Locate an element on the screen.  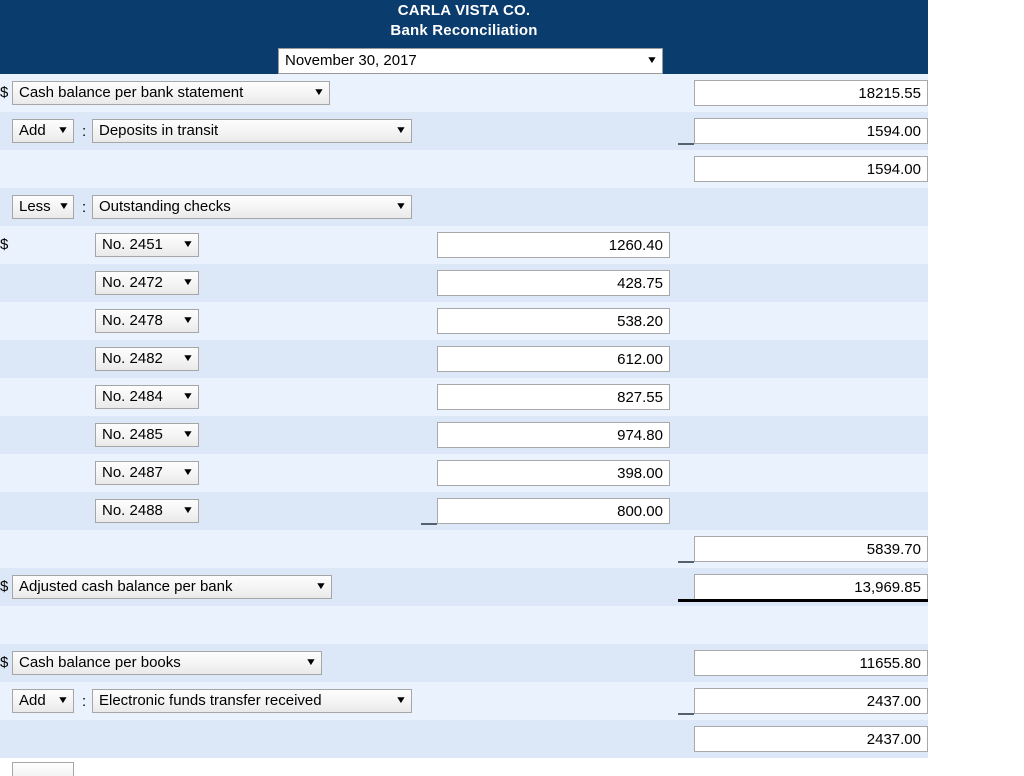
books-add-operator-cell: Add ▼ is located at coordinates (43, 701).